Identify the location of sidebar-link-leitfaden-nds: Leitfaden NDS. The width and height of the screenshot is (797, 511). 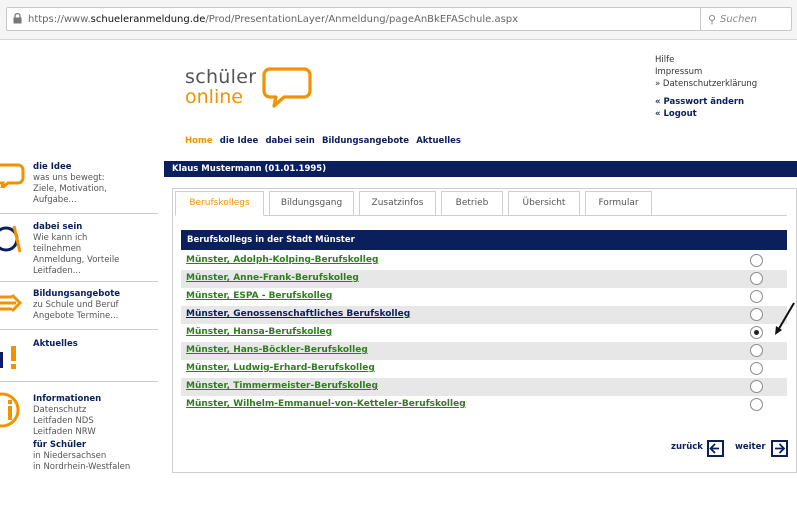
(95, 421).